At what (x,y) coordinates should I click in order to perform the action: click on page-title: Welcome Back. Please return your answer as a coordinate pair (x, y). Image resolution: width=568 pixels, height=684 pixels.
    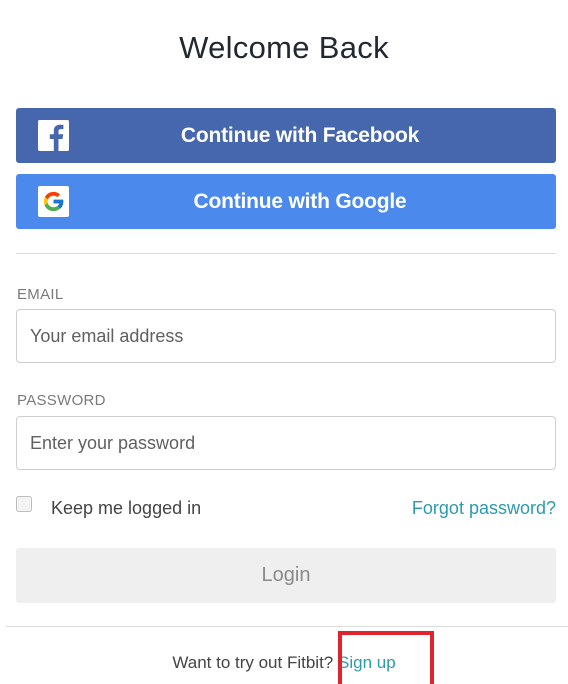
    Looking at the image, I should click on (284, 47).